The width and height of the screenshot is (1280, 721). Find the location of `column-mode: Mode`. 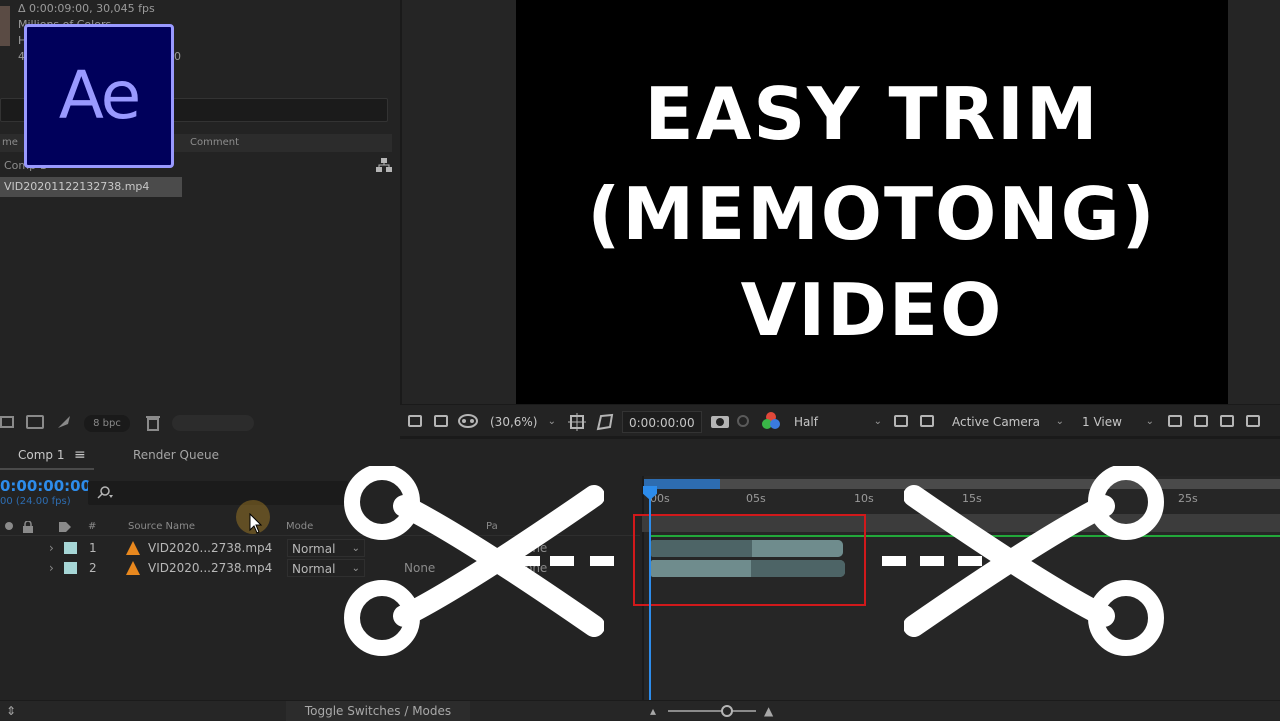

column-mode: Mode is located at coordinates (299, 527).